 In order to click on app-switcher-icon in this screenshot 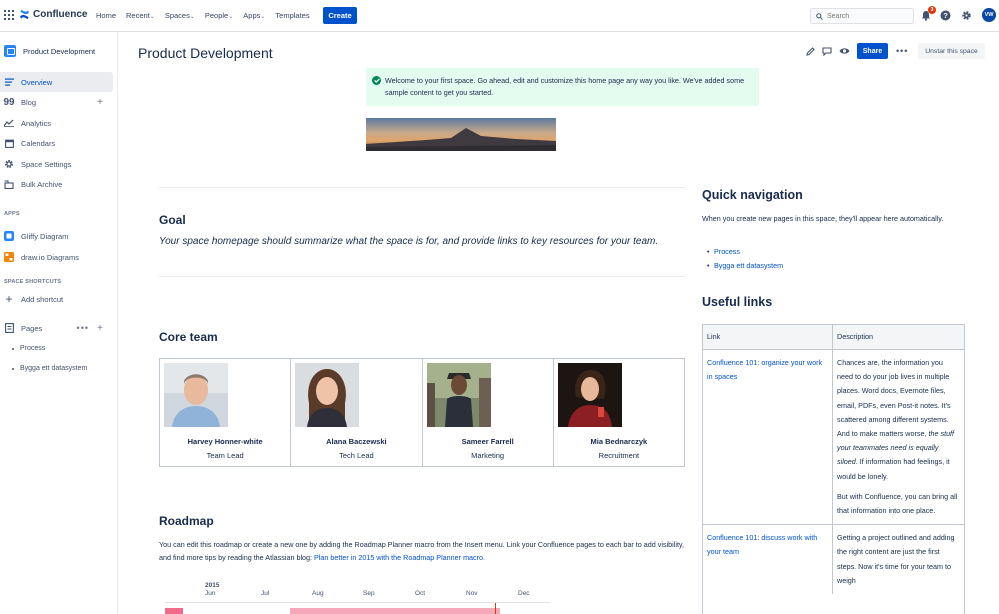, I will do `click(9, 15)`.